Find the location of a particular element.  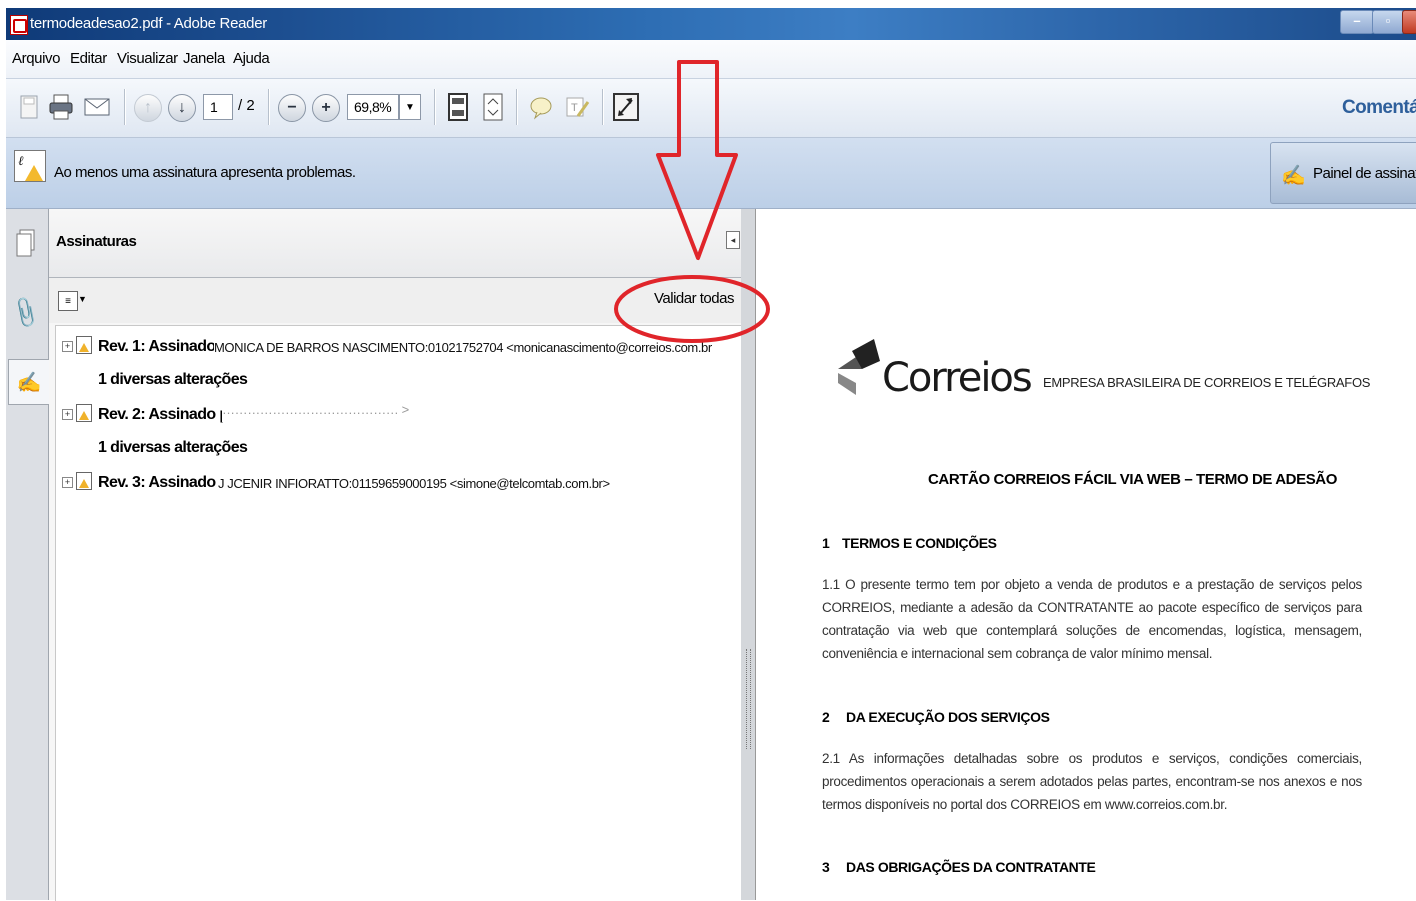

annotation-overlay is located at coordinates (692, 201).